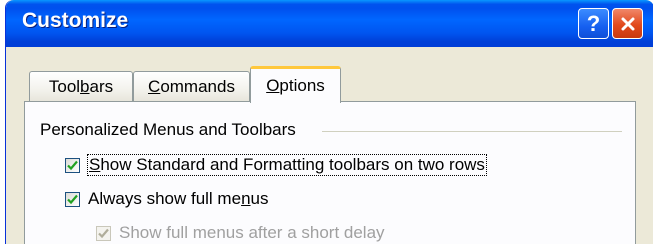 The height and width of the screenshot is (244, 653). I want to click on tab-toolbars-label: Toolbars, so click(81, 86).